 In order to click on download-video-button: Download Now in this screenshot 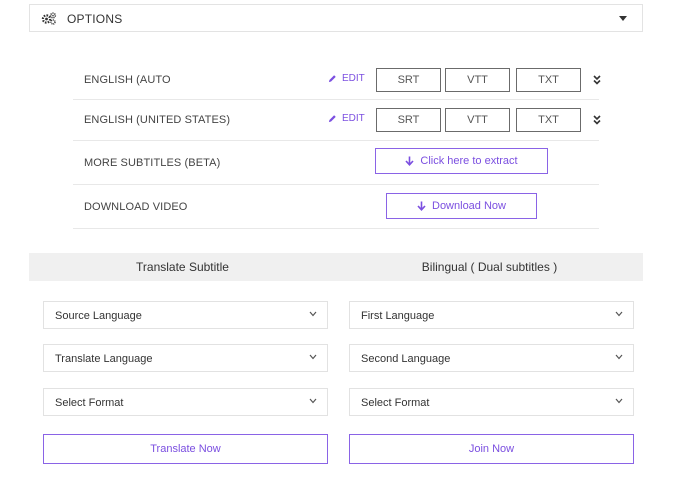, I will do `click(461, 206)`.